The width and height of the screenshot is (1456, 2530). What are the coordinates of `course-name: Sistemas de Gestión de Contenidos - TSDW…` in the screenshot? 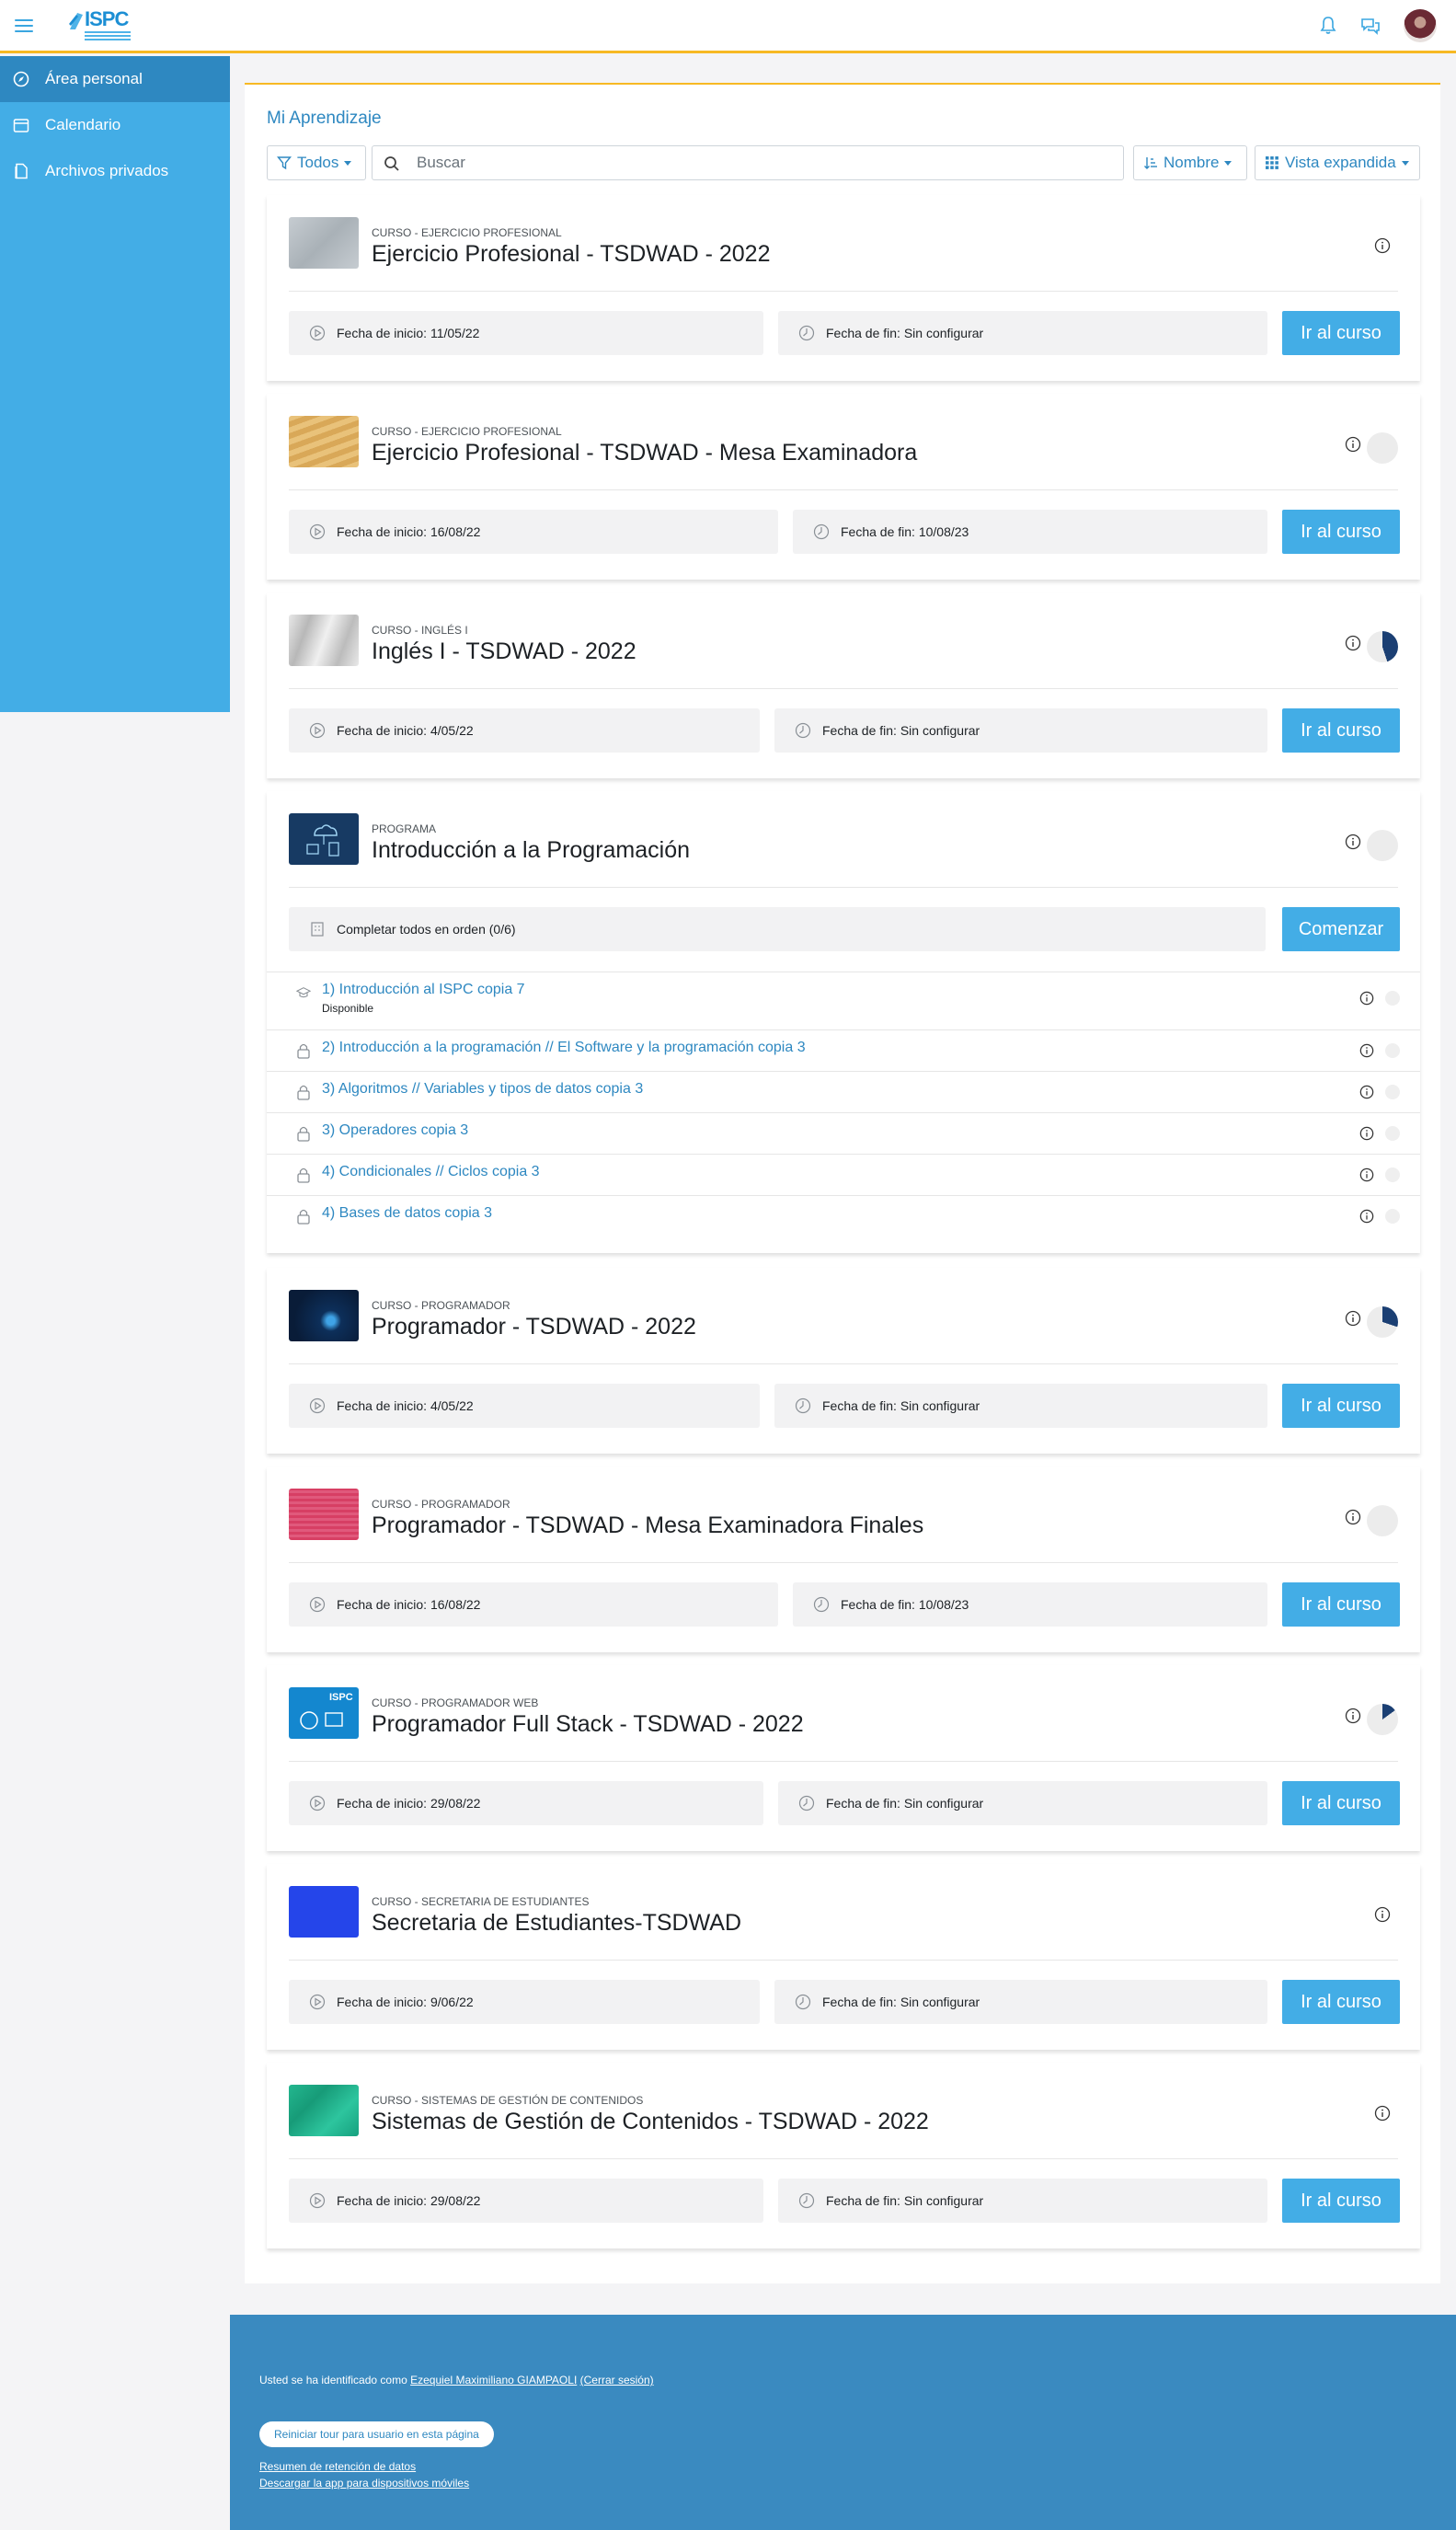 It's located at (650, 2122).